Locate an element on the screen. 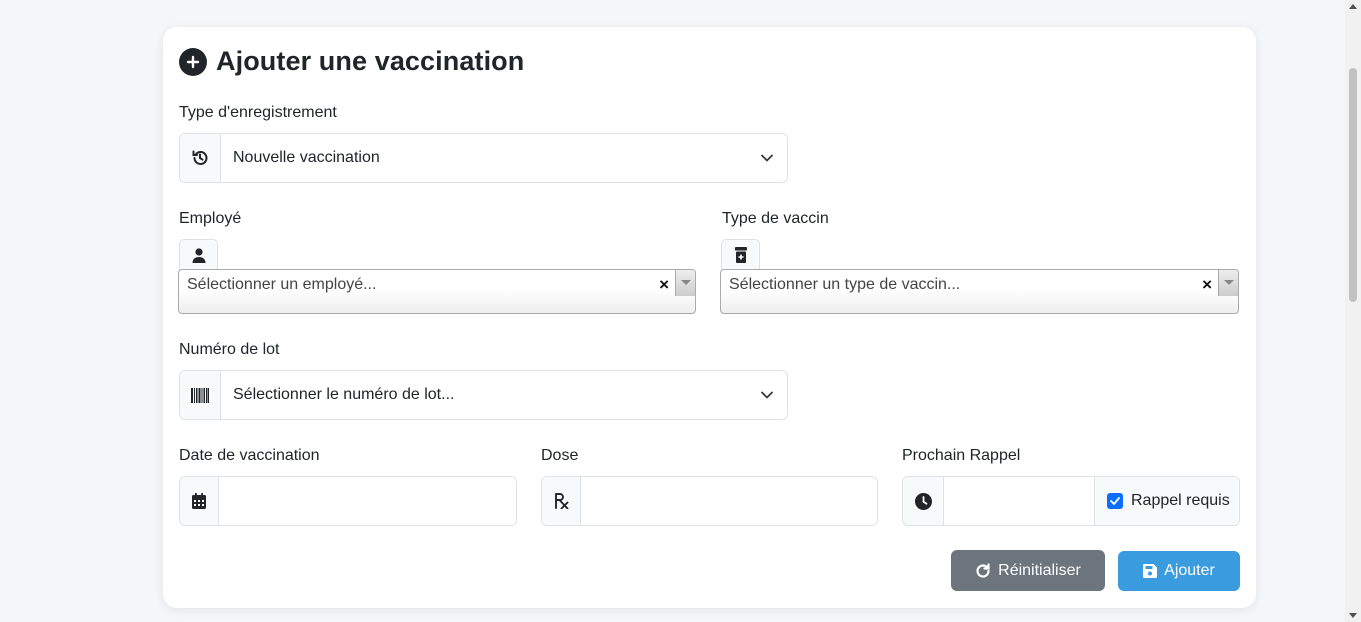  lot-number-label: Numéro de lot is located at coordinates (229, 349).